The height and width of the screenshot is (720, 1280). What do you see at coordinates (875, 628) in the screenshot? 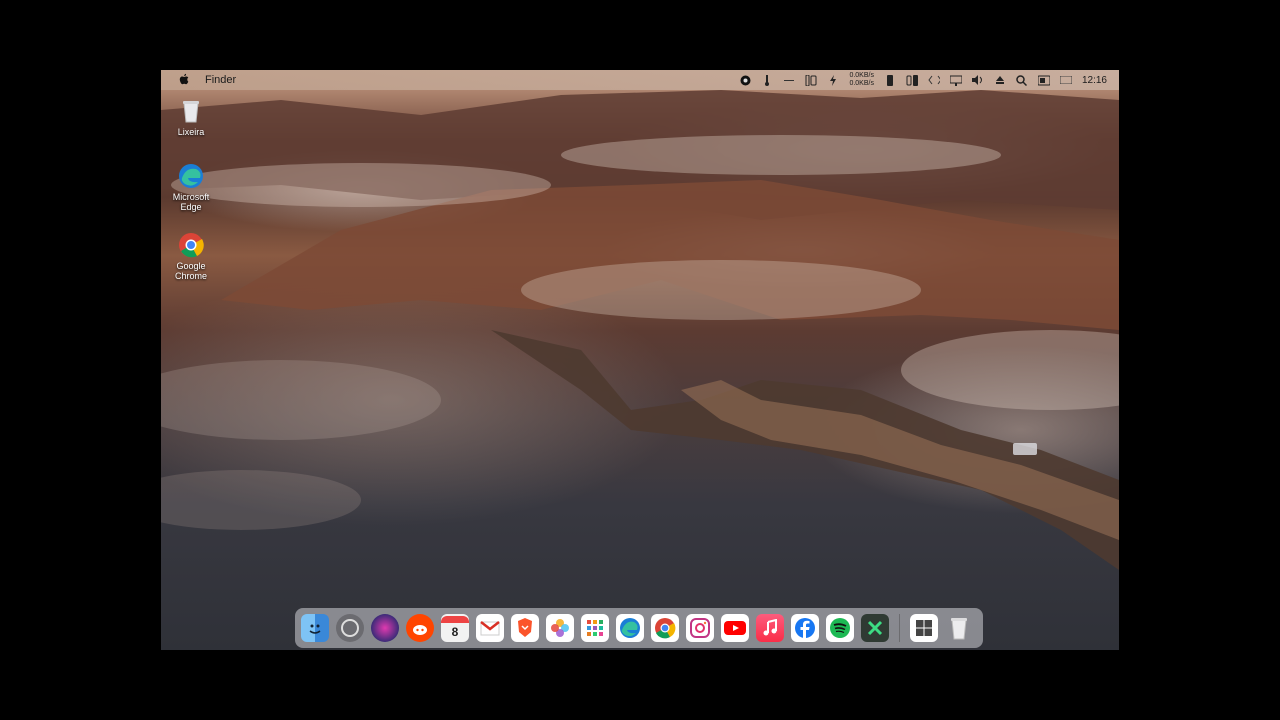
I see `xcode-icon` at bounding box center [875, 628].